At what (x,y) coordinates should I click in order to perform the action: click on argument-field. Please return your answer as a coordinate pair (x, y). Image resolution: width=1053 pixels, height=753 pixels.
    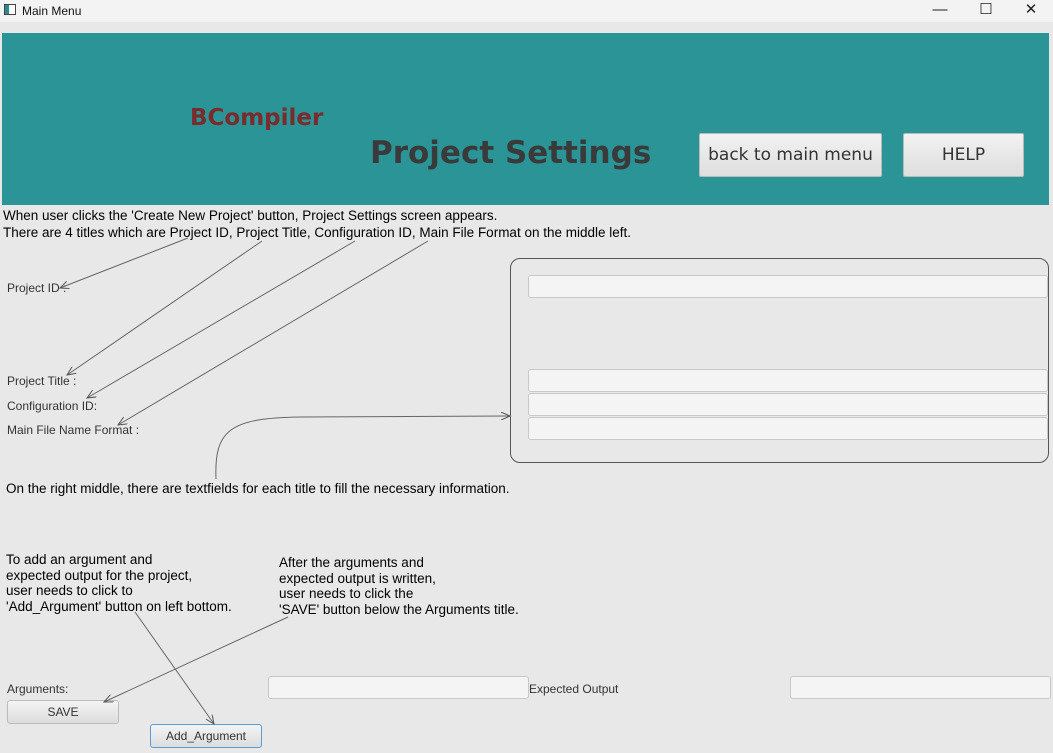
    Looking at the image, I should click on (398, 687).